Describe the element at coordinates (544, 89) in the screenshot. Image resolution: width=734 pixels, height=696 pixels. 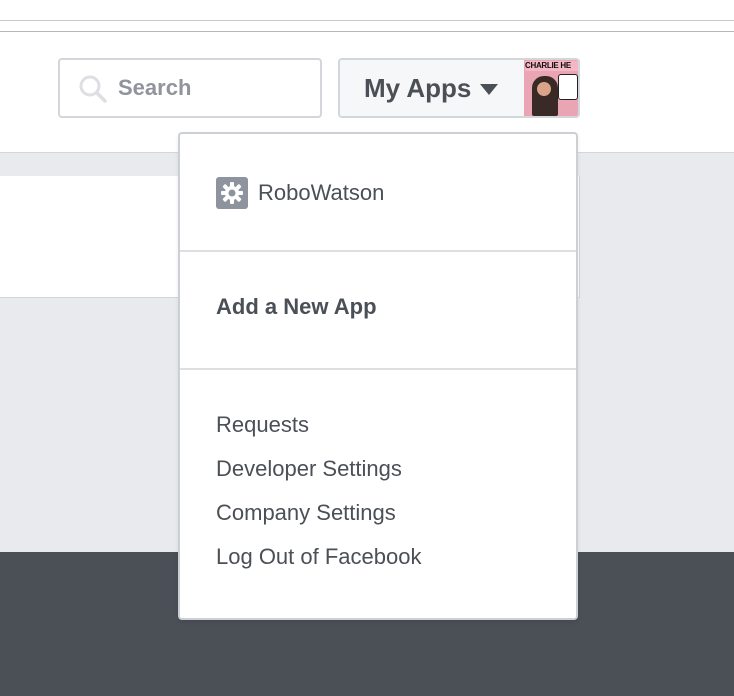
I see `avatar-face` at that location.